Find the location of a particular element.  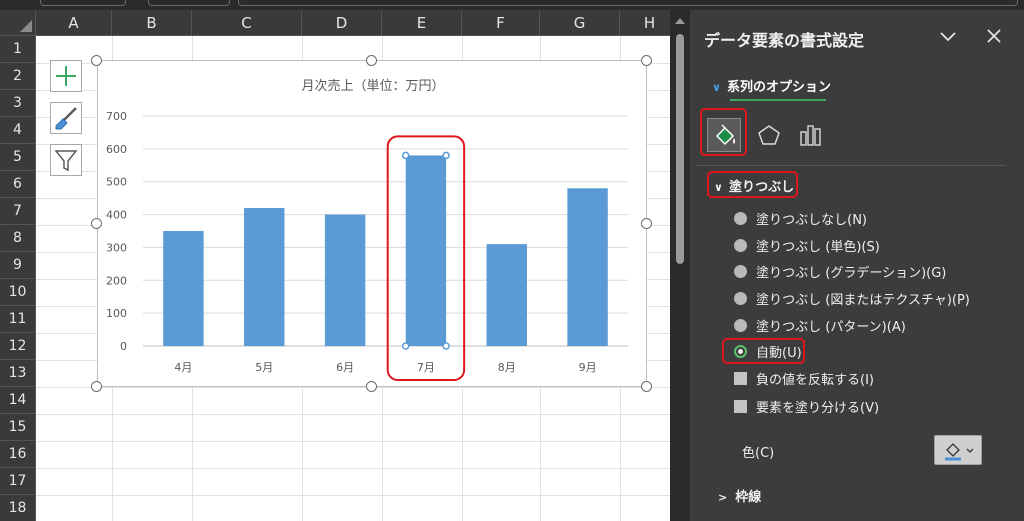

scrollbar-thumb is located at coordinates (680, 149).